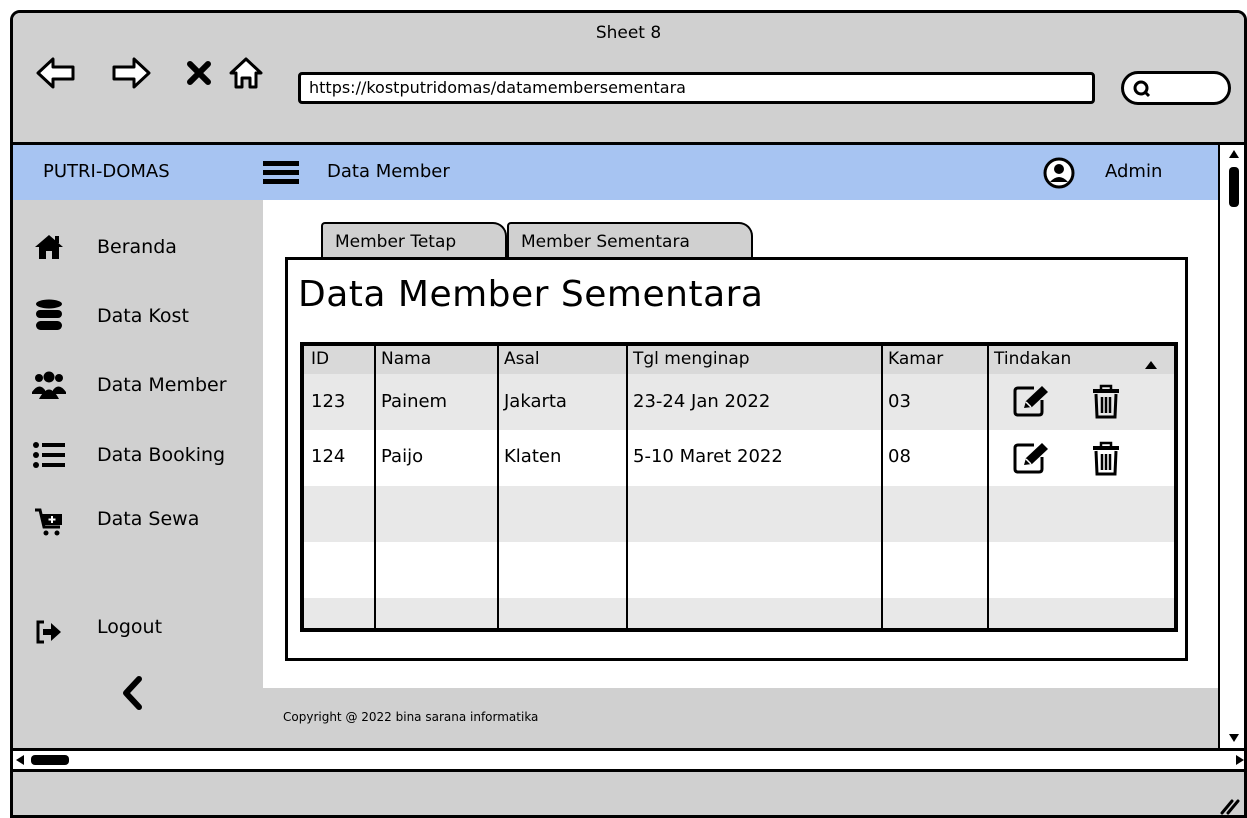 Image resolution: width=1247 pixels, height=818 pixels. Describe the element at coordinates (629, 760) in the screenshot. I see `horizontal-scrollbar` at that location.